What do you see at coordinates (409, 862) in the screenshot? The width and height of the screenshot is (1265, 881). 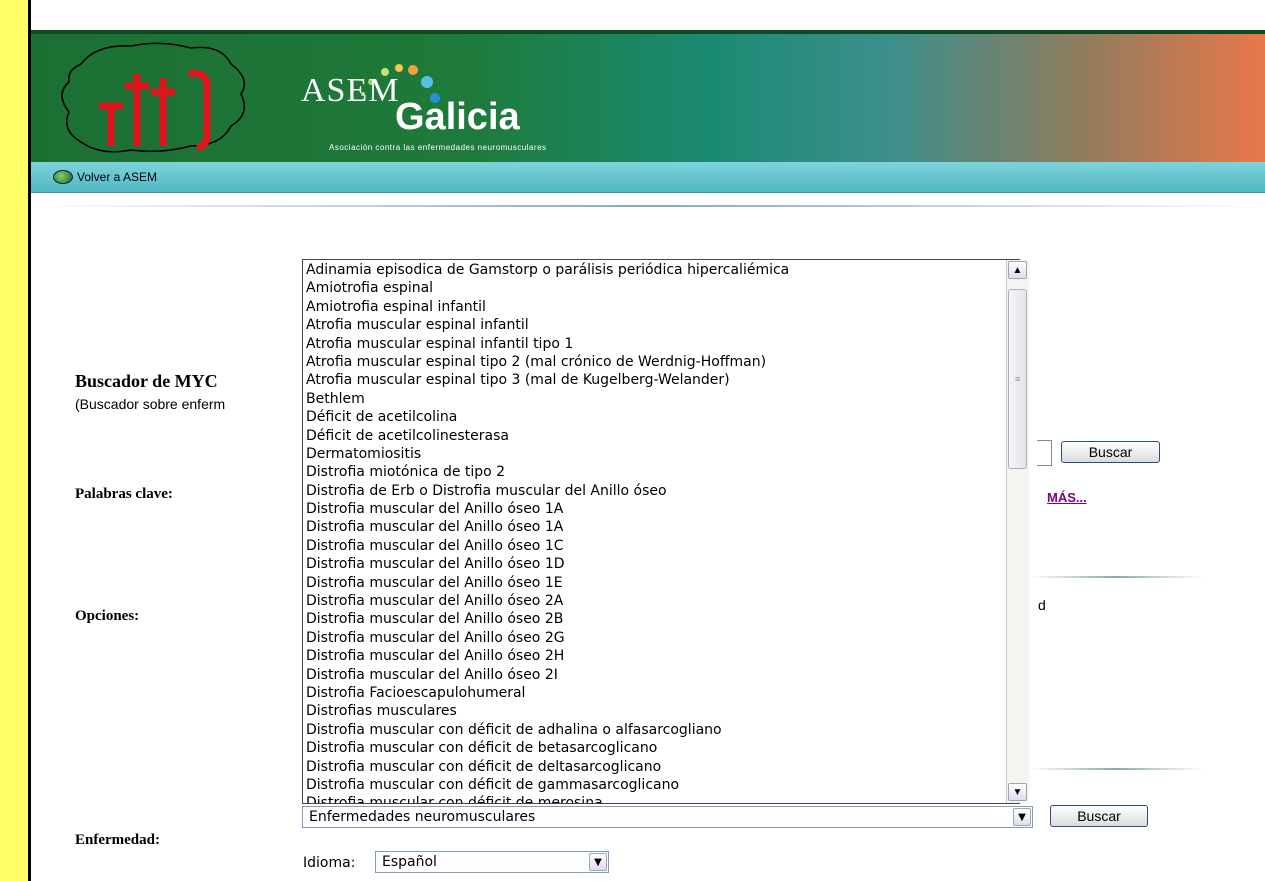 I see `language-select-value: Español` at bounding box center [409, 862].